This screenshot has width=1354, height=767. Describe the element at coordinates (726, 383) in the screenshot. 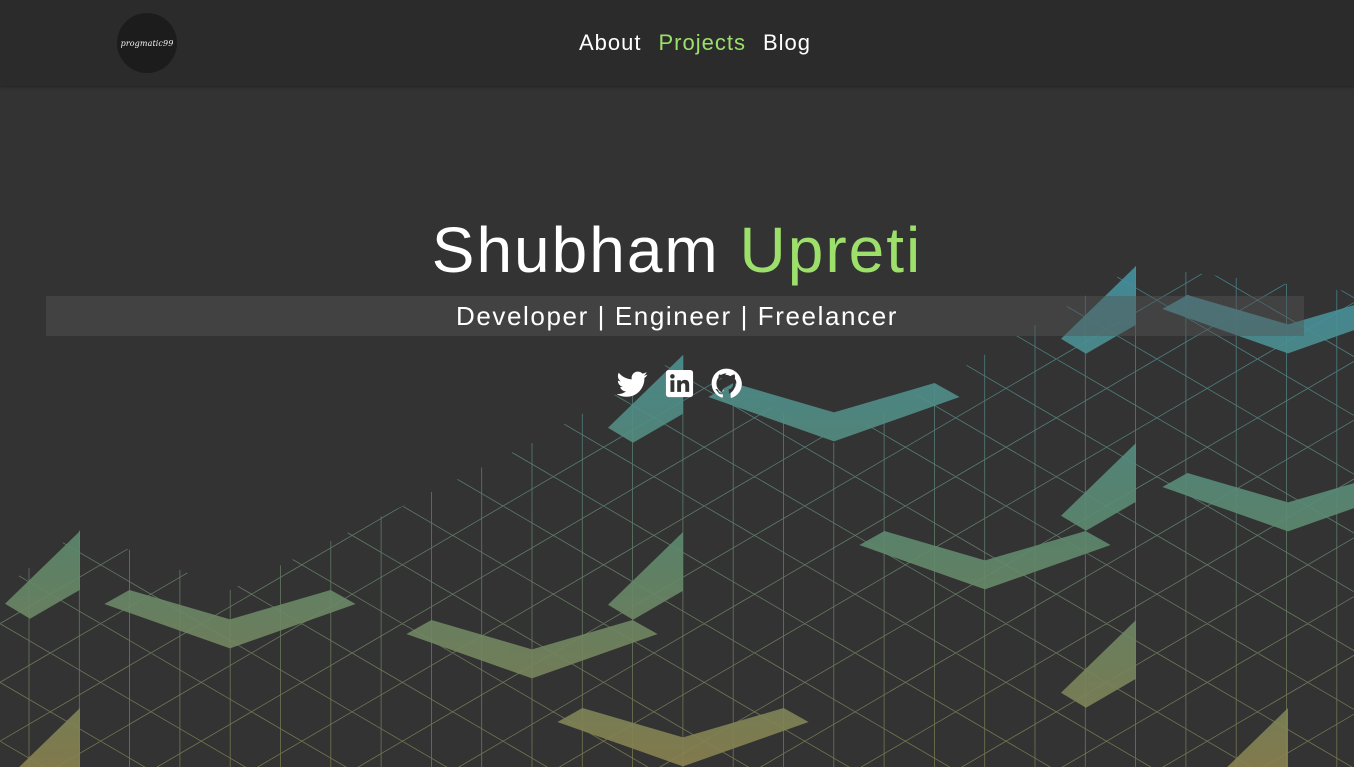

I see `github-icon` at that location.